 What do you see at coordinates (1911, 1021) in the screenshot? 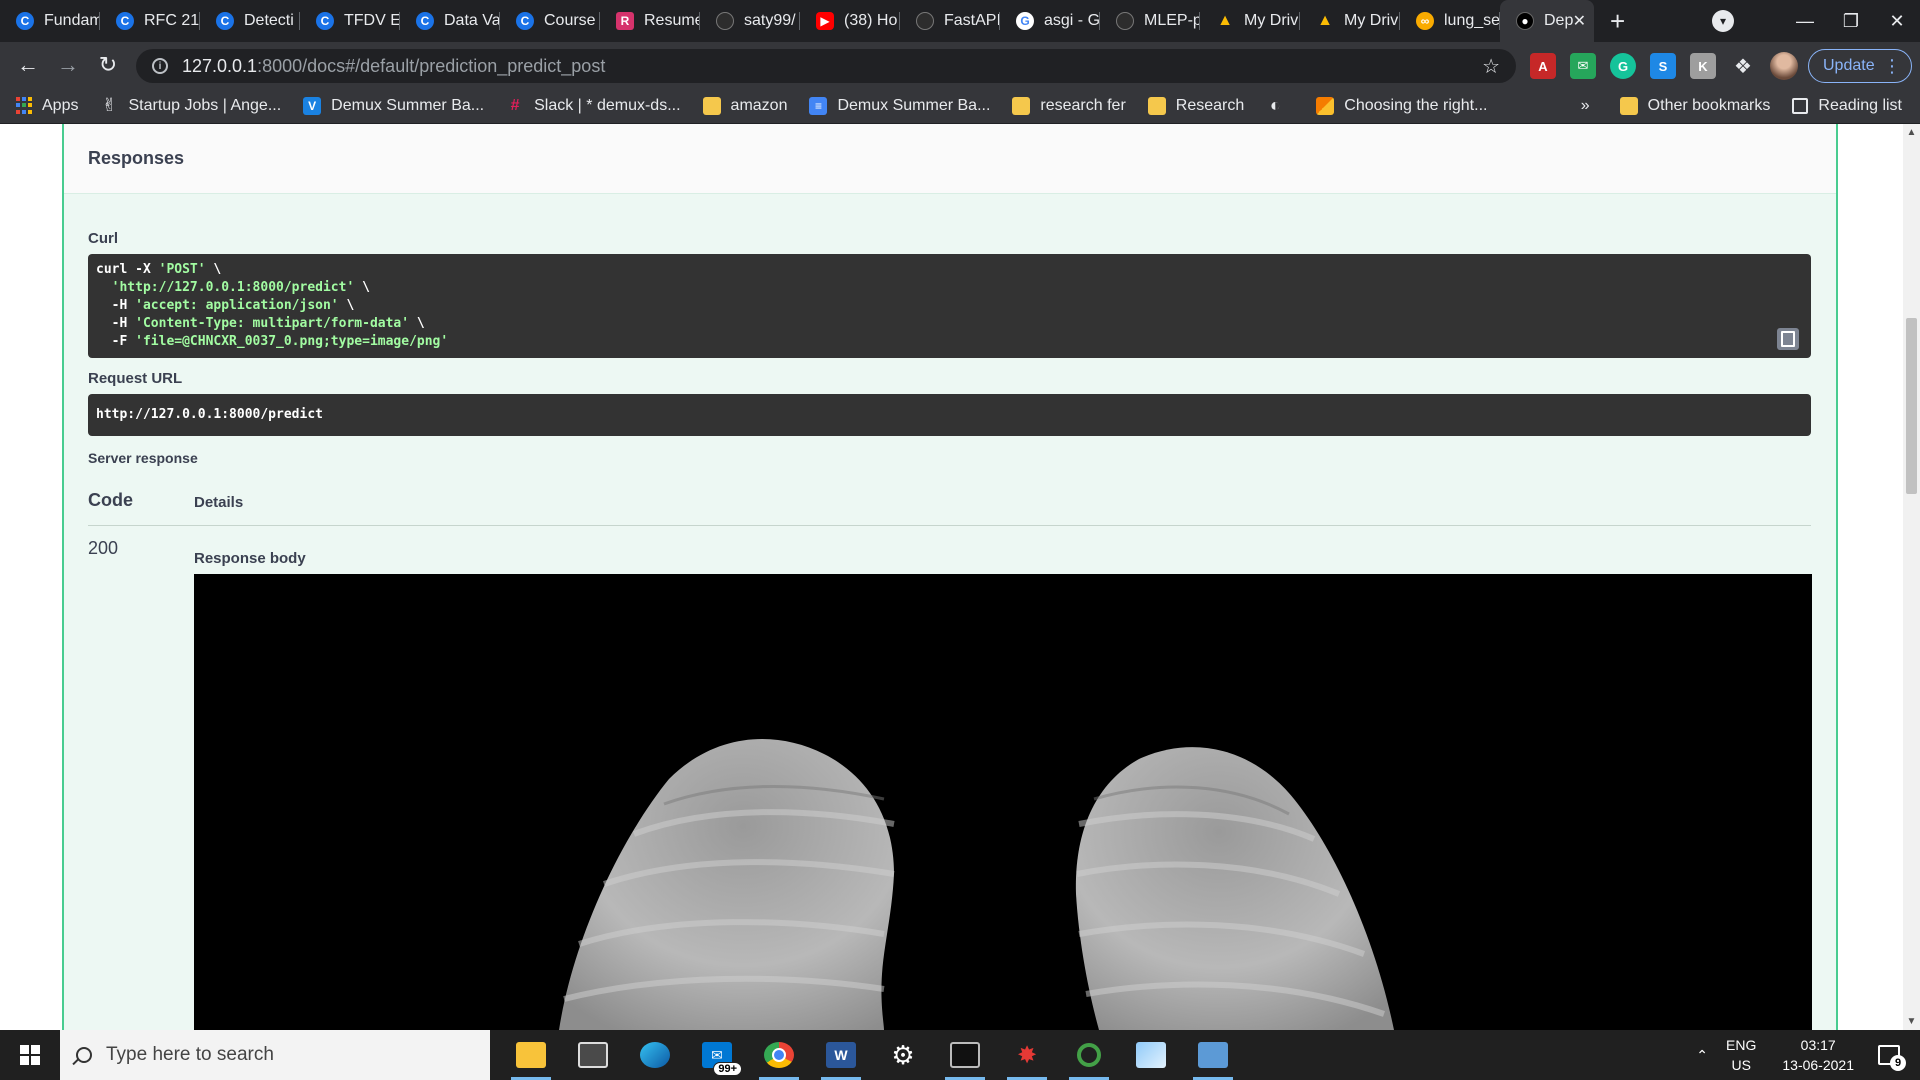
I see `scroll-down-arrow-icon: ▼` at bounding box center [1911, 1021].